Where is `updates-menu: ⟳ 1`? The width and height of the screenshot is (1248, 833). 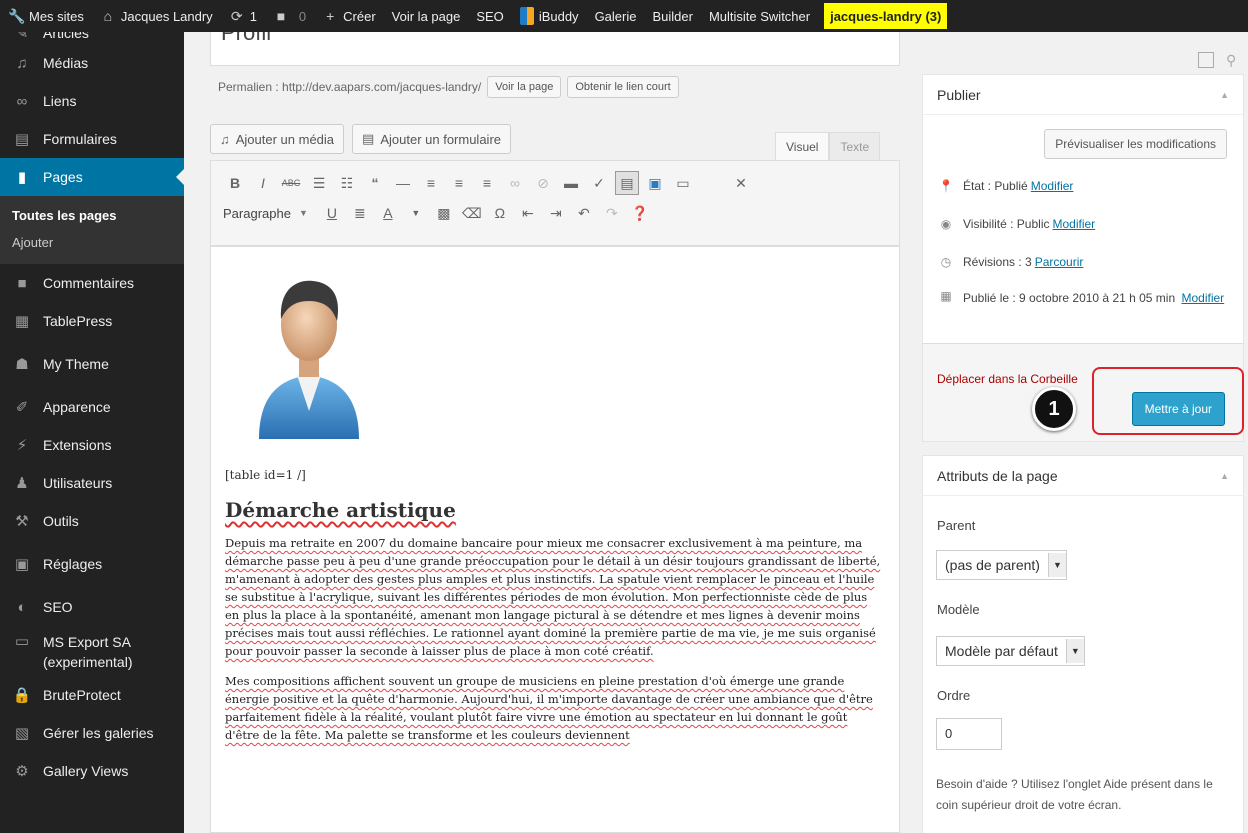
updates-menu: ⟳ 1 is located at coordinates (243, 16).